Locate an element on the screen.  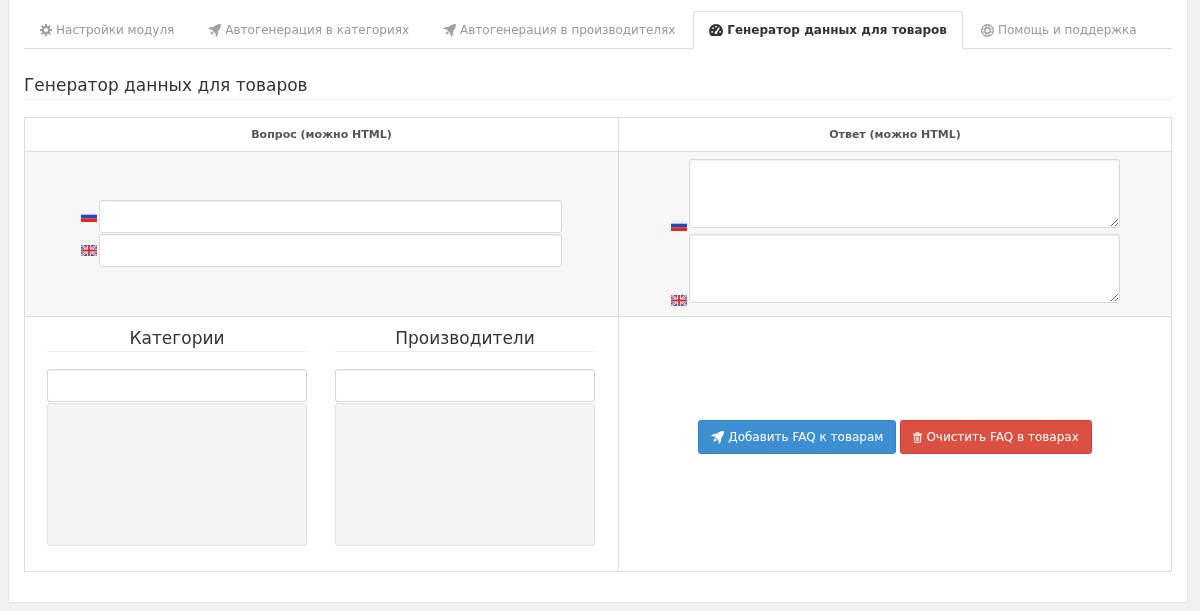
tab: Настройки модуля is located at coordinates (107, 30).